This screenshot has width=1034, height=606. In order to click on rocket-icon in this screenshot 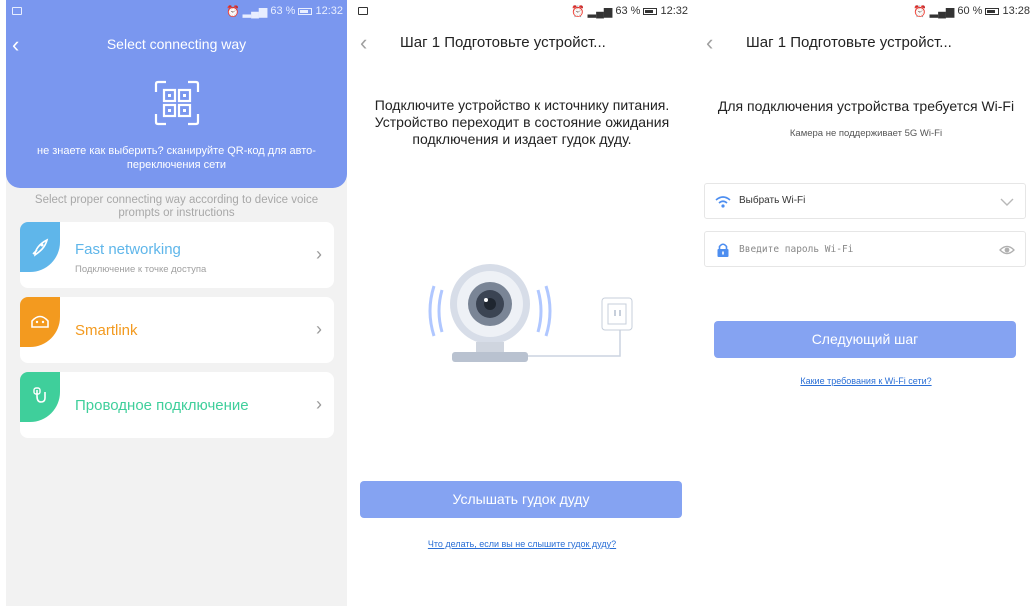, I will do `click(40, 247)`.